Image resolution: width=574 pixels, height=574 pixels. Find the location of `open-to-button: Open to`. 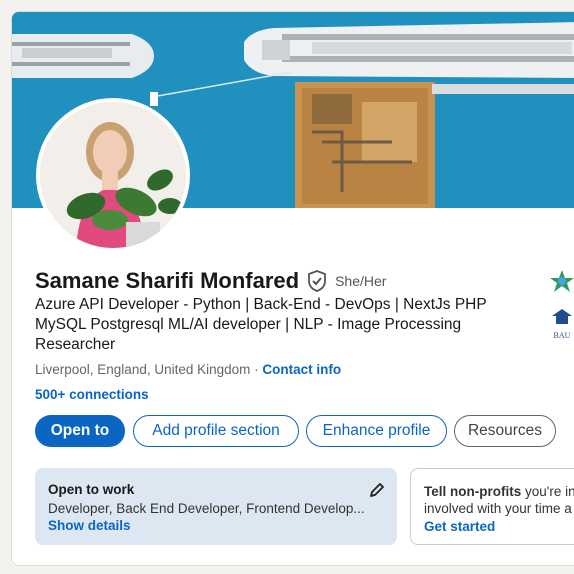

open-to-button: Open to is located at coordinates (80, 431).